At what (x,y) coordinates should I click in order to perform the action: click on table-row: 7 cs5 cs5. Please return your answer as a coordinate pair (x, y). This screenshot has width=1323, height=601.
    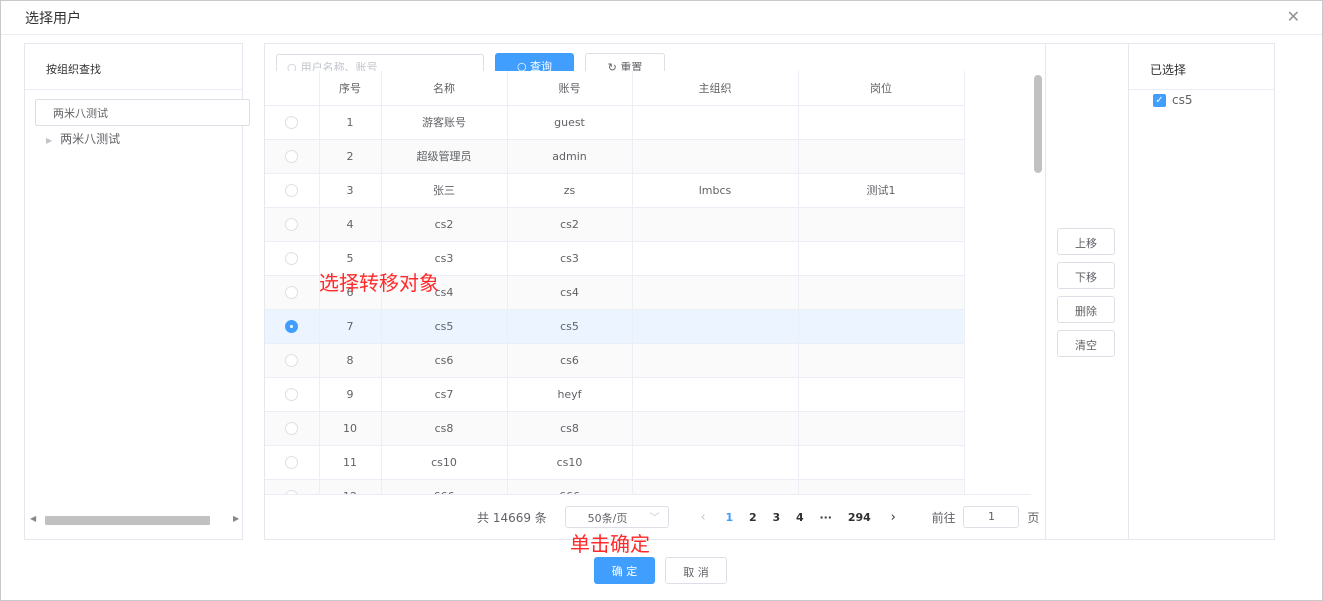
    Looking at the image, I should click on (615, 326).